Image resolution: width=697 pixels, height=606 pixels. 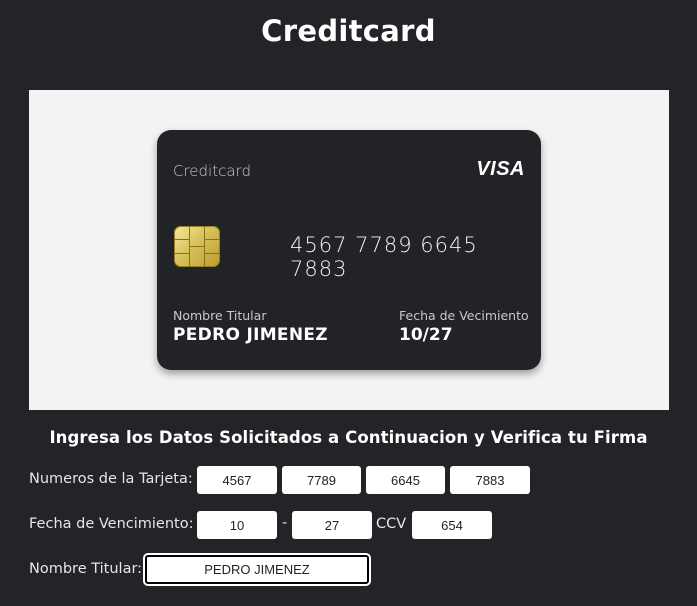 What do you see at coordinates (391, 524) in the screenshot?
I see `ccv-label: CCV` at bounding box center [391, 524].